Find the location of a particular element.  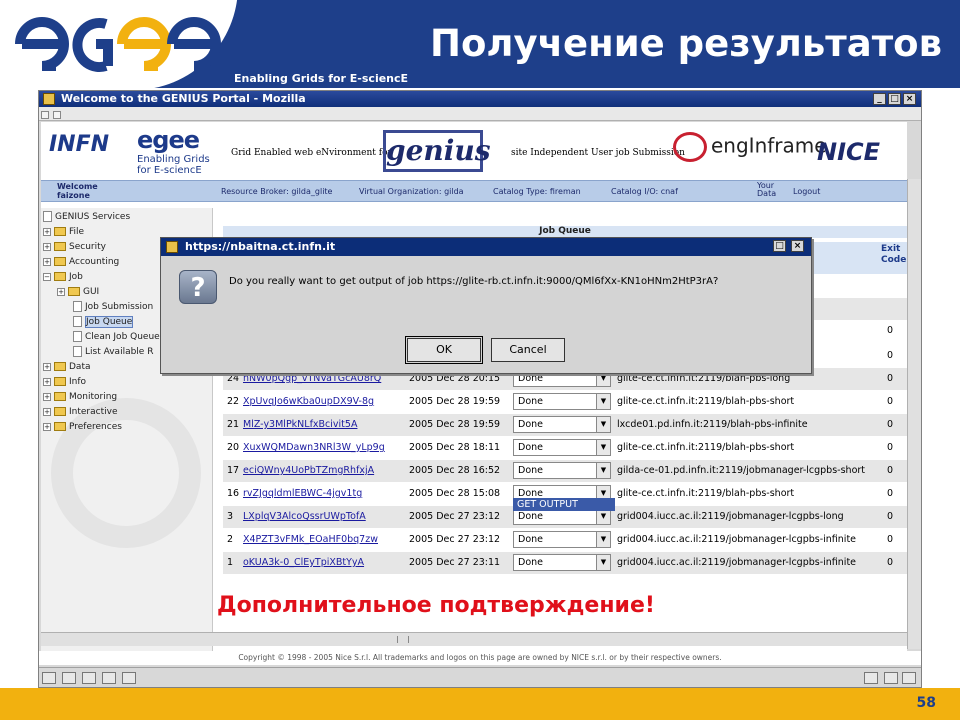

dialog-titlebar: https://nbaitna.ct.infn.it □ × is located at coordinates (486, 247).